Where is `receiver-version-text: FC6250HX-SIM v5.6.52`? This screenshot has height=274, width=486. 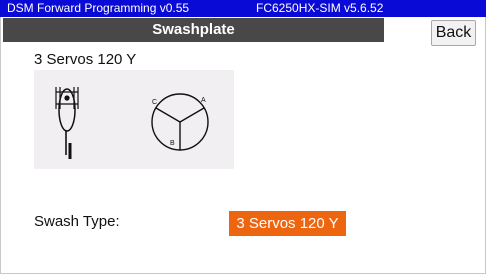 receiver-version-text: FC6250HX-SIM v5.6.52 is located at coordinates (320, 8).